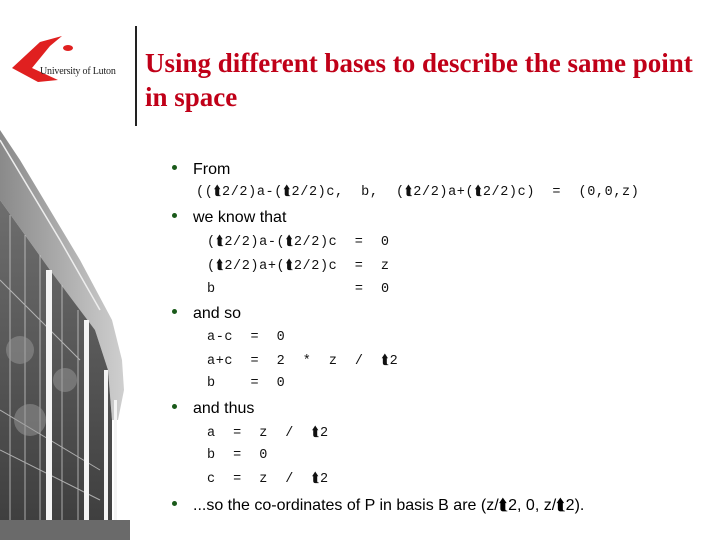  I want to click on bullet-item: and so, so click(206, 314).